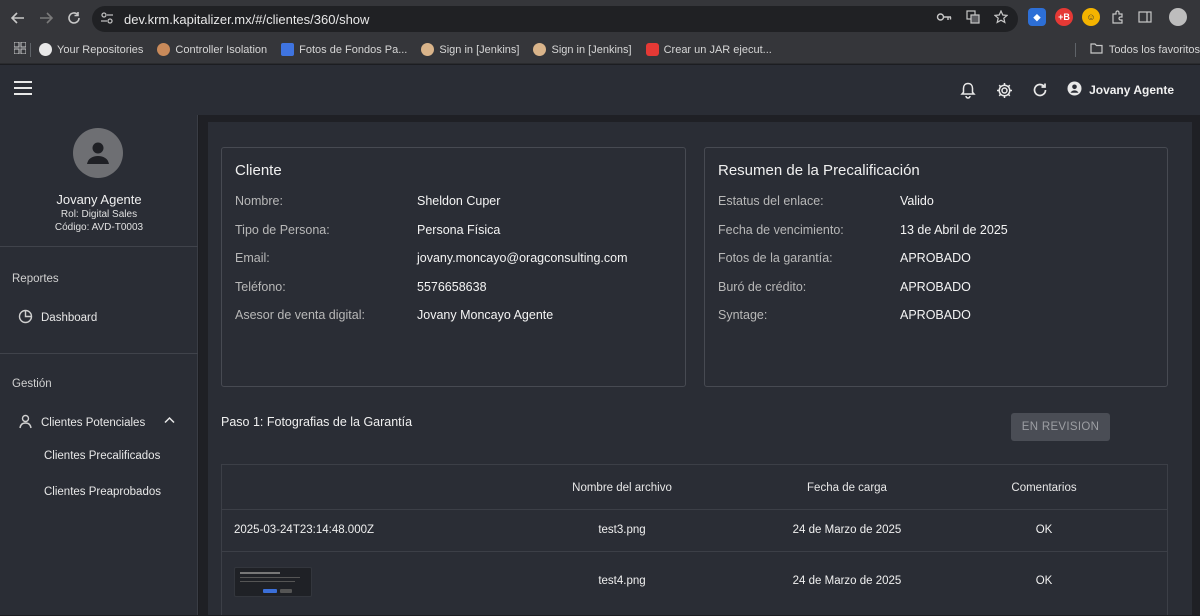 The width and height of the screenshot is (1200, 616). Describe the element at coordinates (762, 287) in the screenshot. I see `field-label: Buró de crédito:` at that location.